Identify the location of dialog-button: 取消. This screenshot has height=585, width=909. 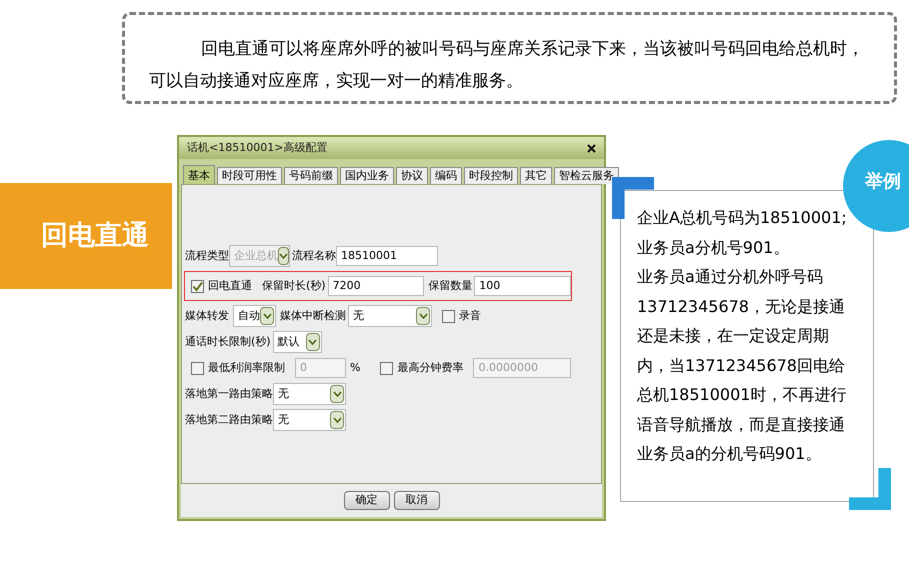
(417, 500).